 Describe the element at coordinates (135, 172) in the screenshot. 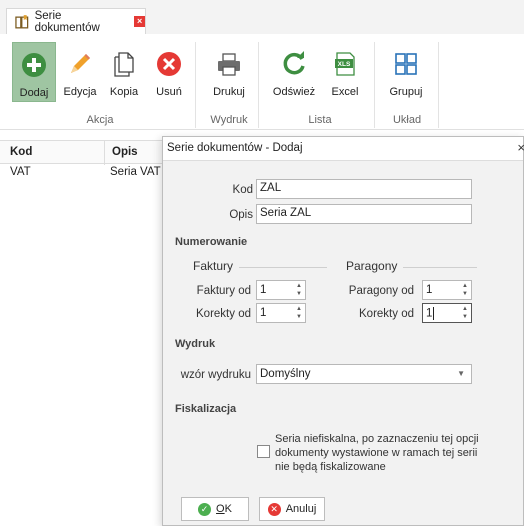

I see `cell-opis: Seria VAT` at that location.